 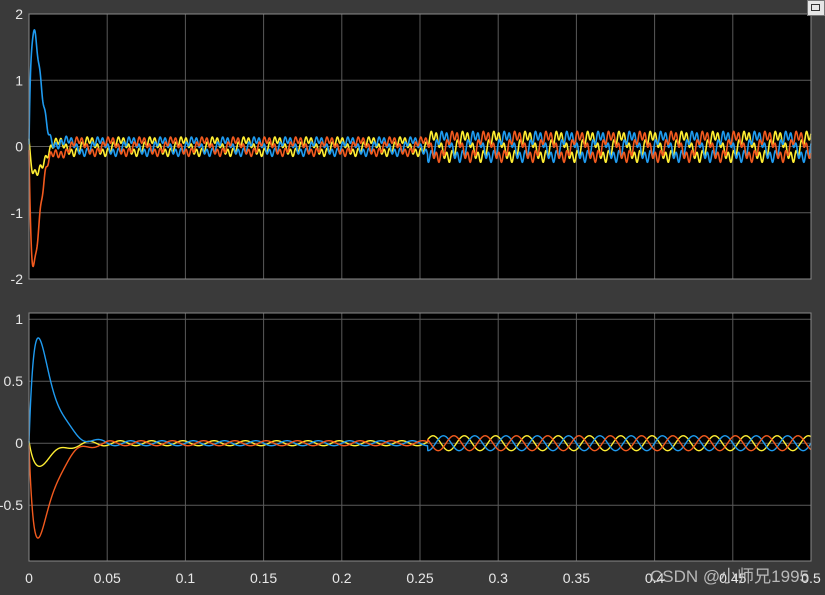 I want to click on y-tick-label: 0.5, so click(x=14, y=381).